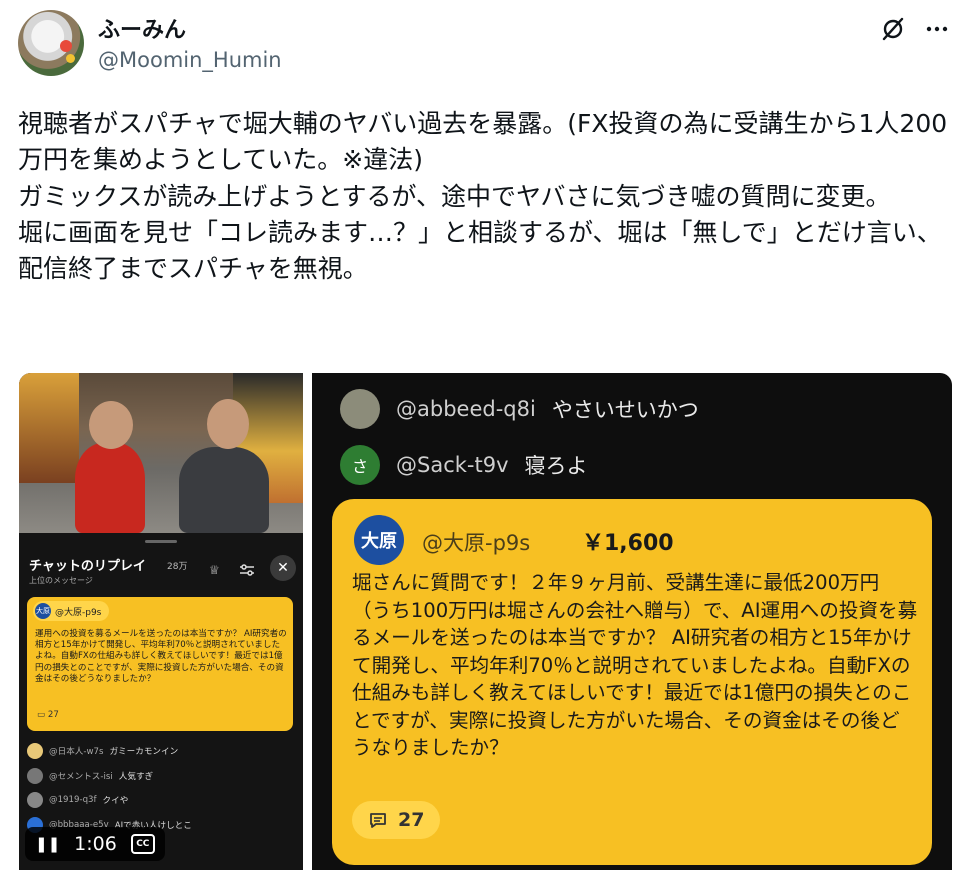 The height and width of the screenshot is (870, 972). Describe the element at coordinates (628, 543) in the screenshot. I see `superchat-amount: ￥1,600` at that location.